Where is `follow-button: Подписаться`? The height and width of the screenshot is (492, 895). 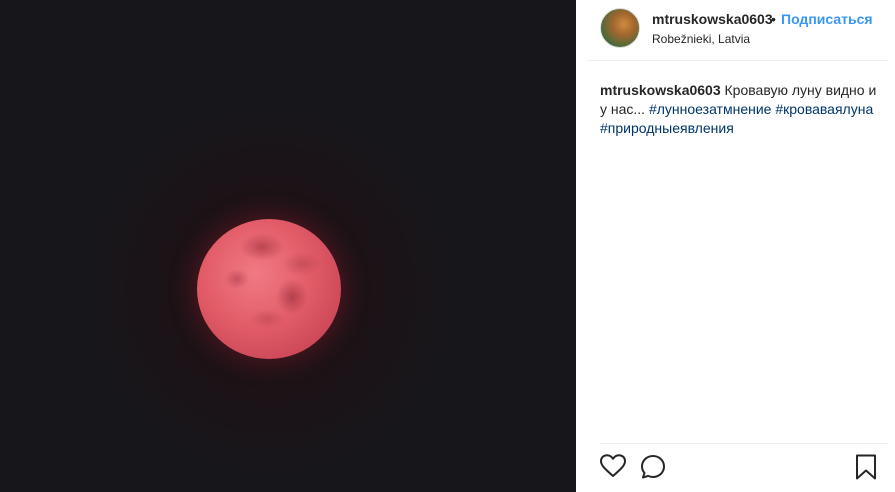 follow-button: Подписаться is located at coordinates (827, 19).